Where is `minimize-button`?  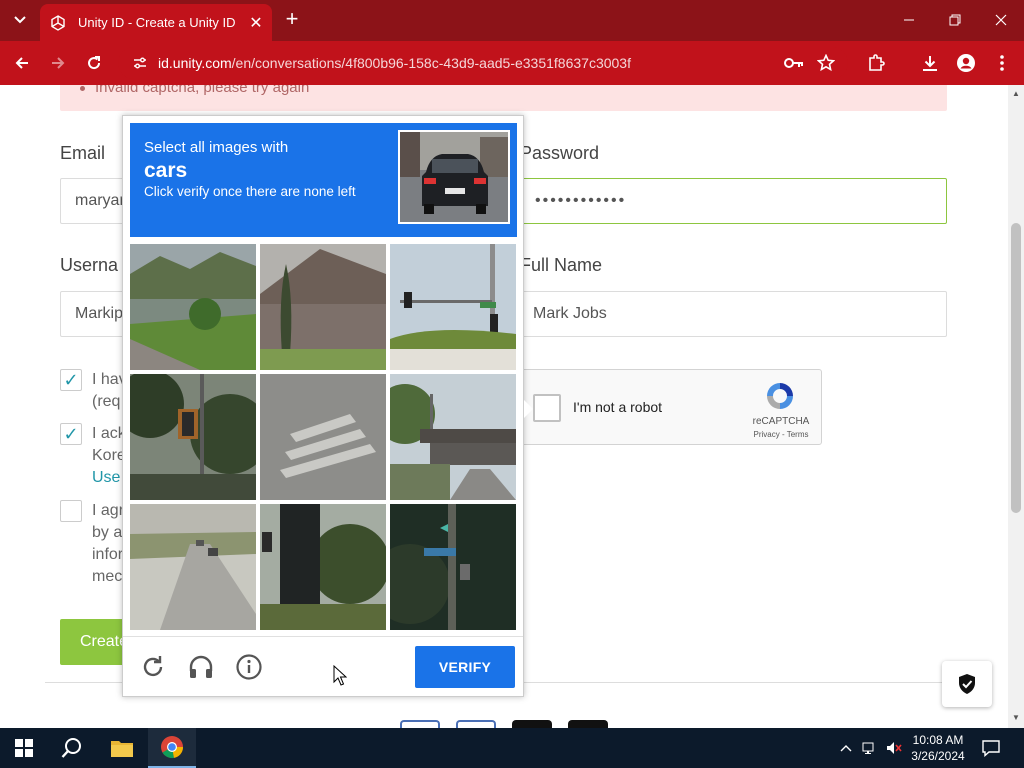
minimize-button is located at coordinates (909, 20).